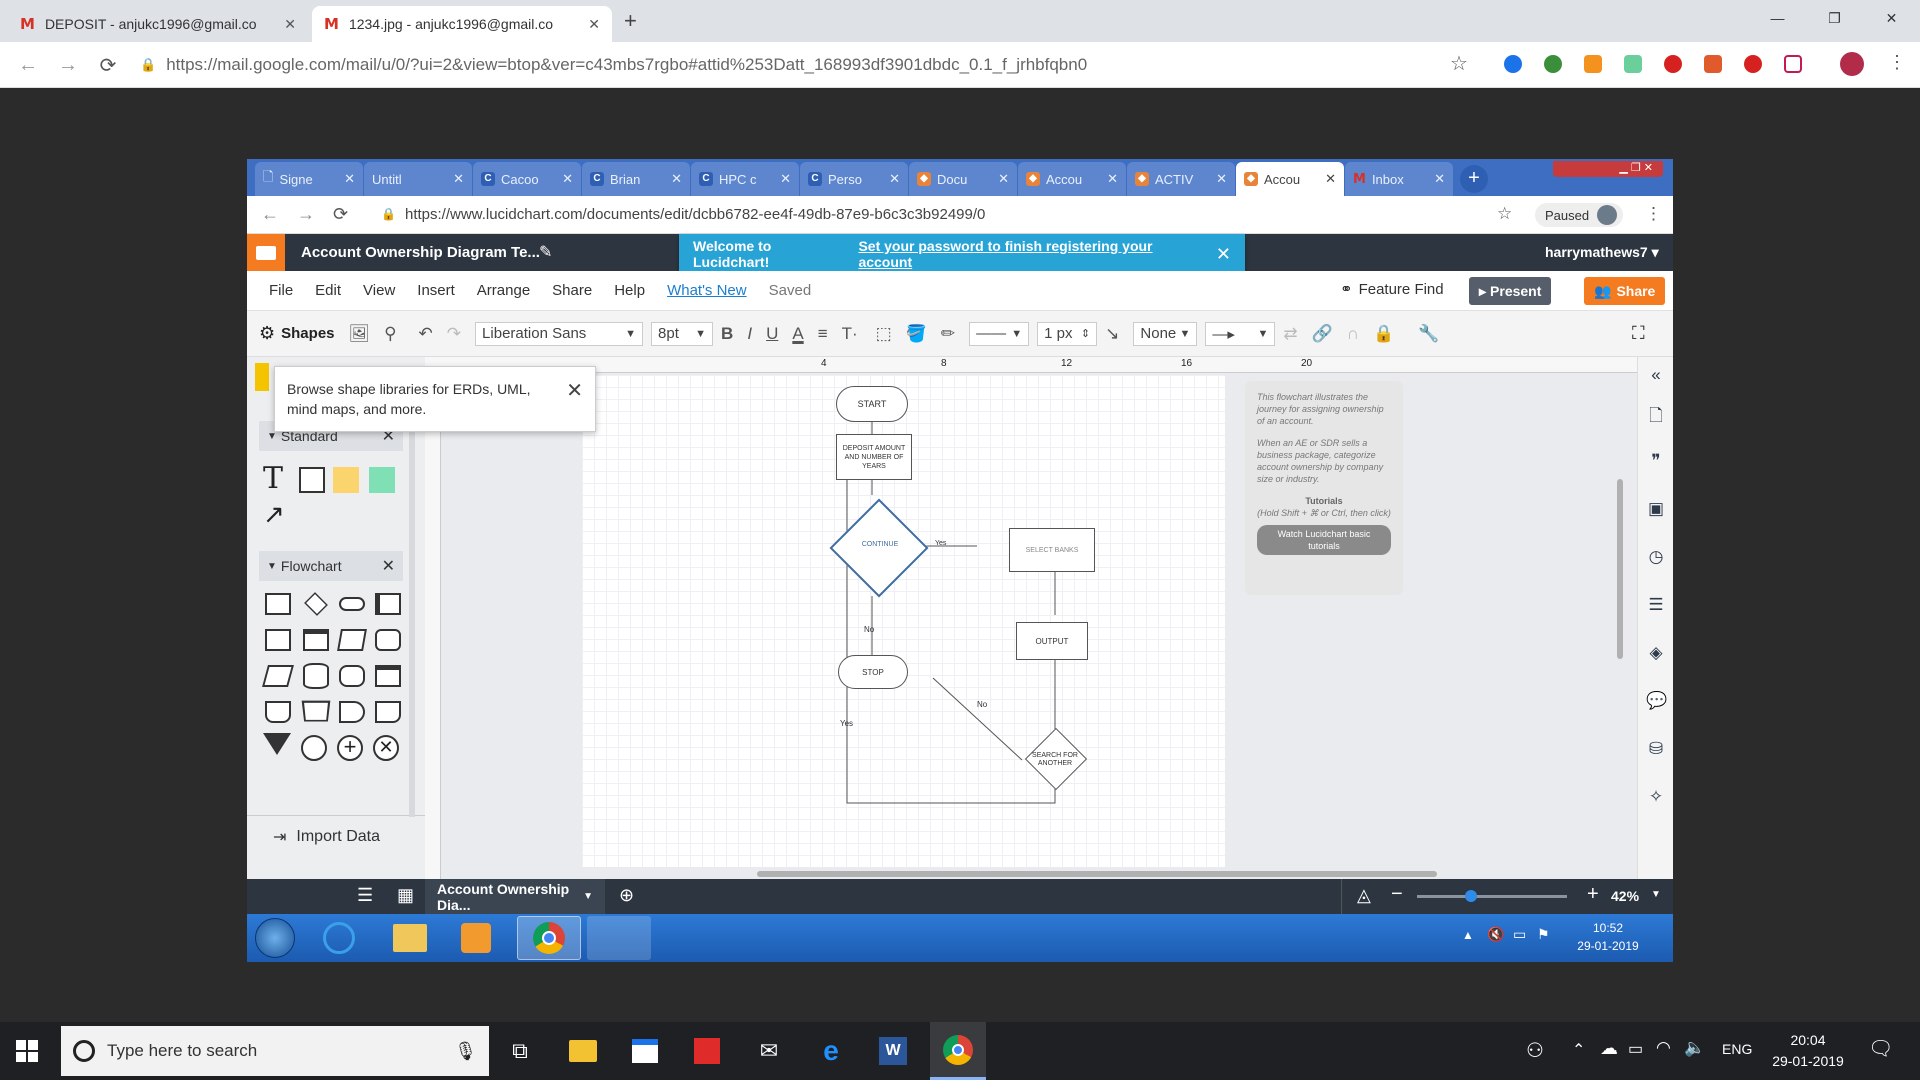 The width and height of the screenshot is (1920, 1080). I want to click on zoom-slider, so click(1492, 896).